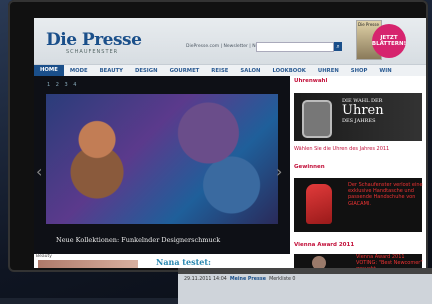  I want to click on site-logo: Die Presse, so click(94, 40).